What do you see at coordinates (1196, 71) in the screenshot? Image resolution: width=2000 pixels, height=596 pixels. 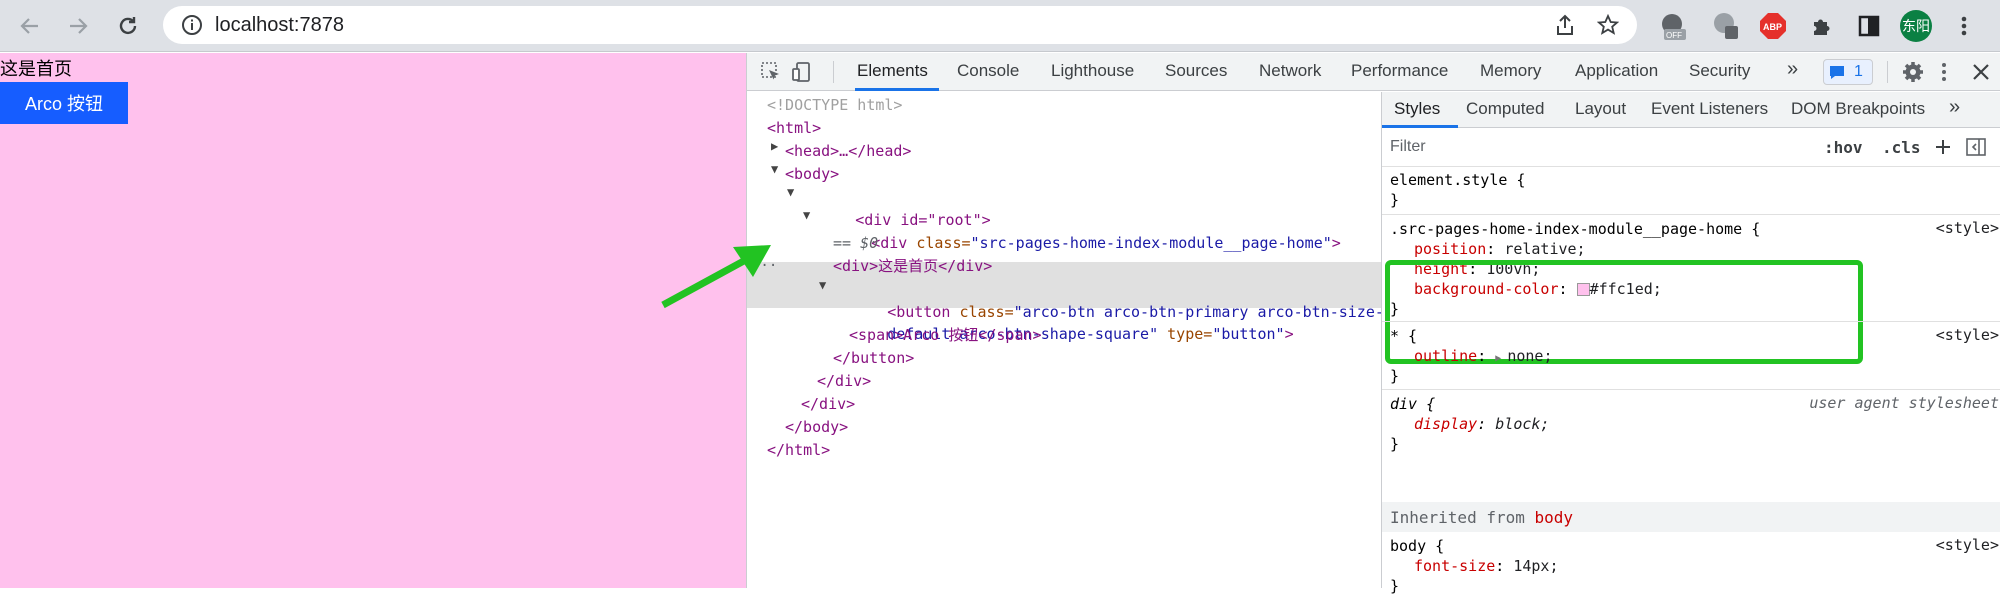 I see `tab-sources: Sources` at bounding box center [1196, 71].